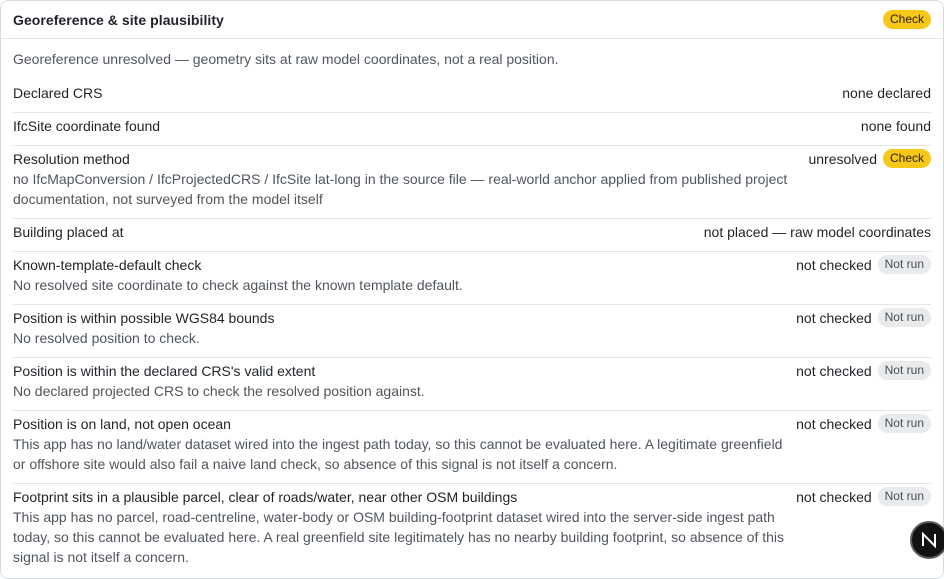  I want to click on panel-header: Georeference & site plausibility Check, so click(472, 20).